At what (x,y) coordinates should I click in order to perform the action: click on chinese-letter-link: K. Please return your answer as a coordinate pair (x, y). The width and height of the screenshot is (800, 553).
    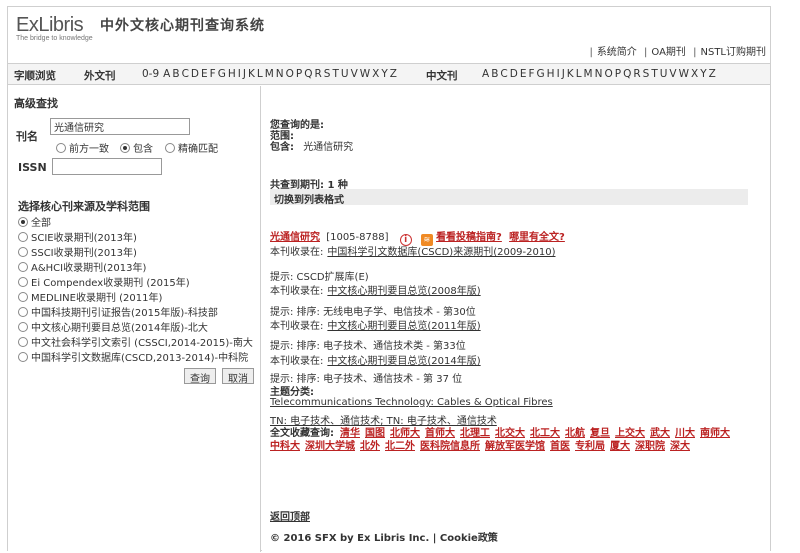
    Looking at the image, I should click on (570, 74).